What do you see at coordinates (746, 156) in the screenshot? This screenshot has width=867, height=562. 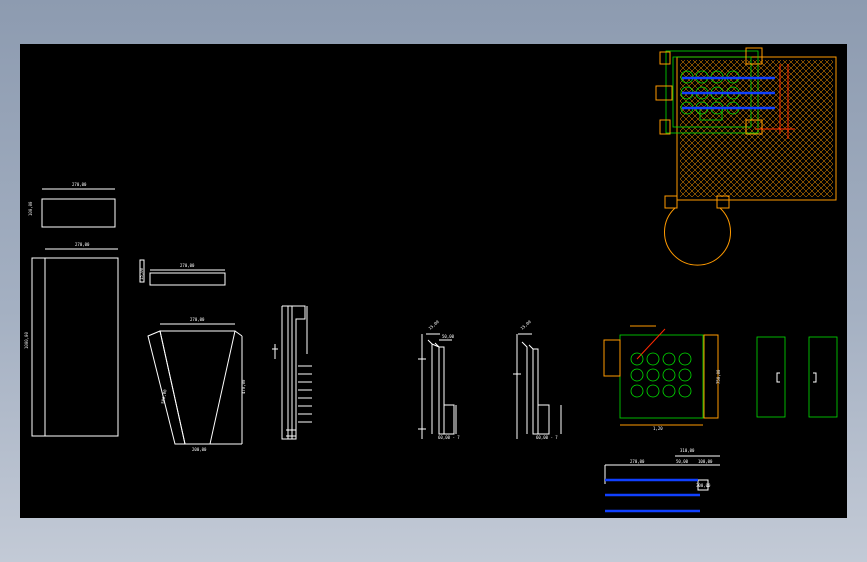 I see `top-right-assembly` at bounding box center [746, 156].